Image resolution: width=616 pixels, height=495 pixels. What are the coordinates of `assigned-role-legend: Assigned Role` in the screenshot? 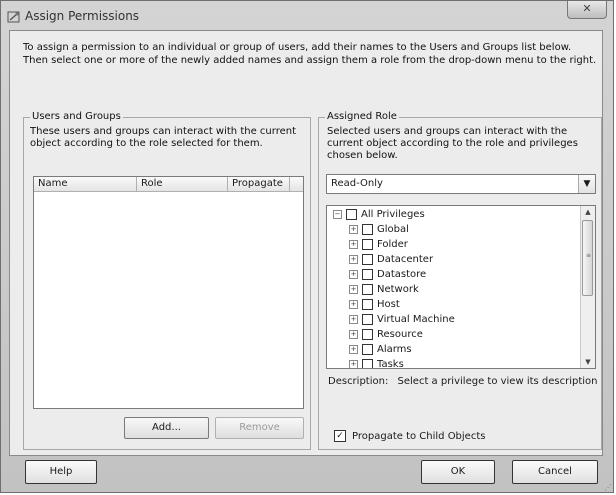 It's located at (362, 116).